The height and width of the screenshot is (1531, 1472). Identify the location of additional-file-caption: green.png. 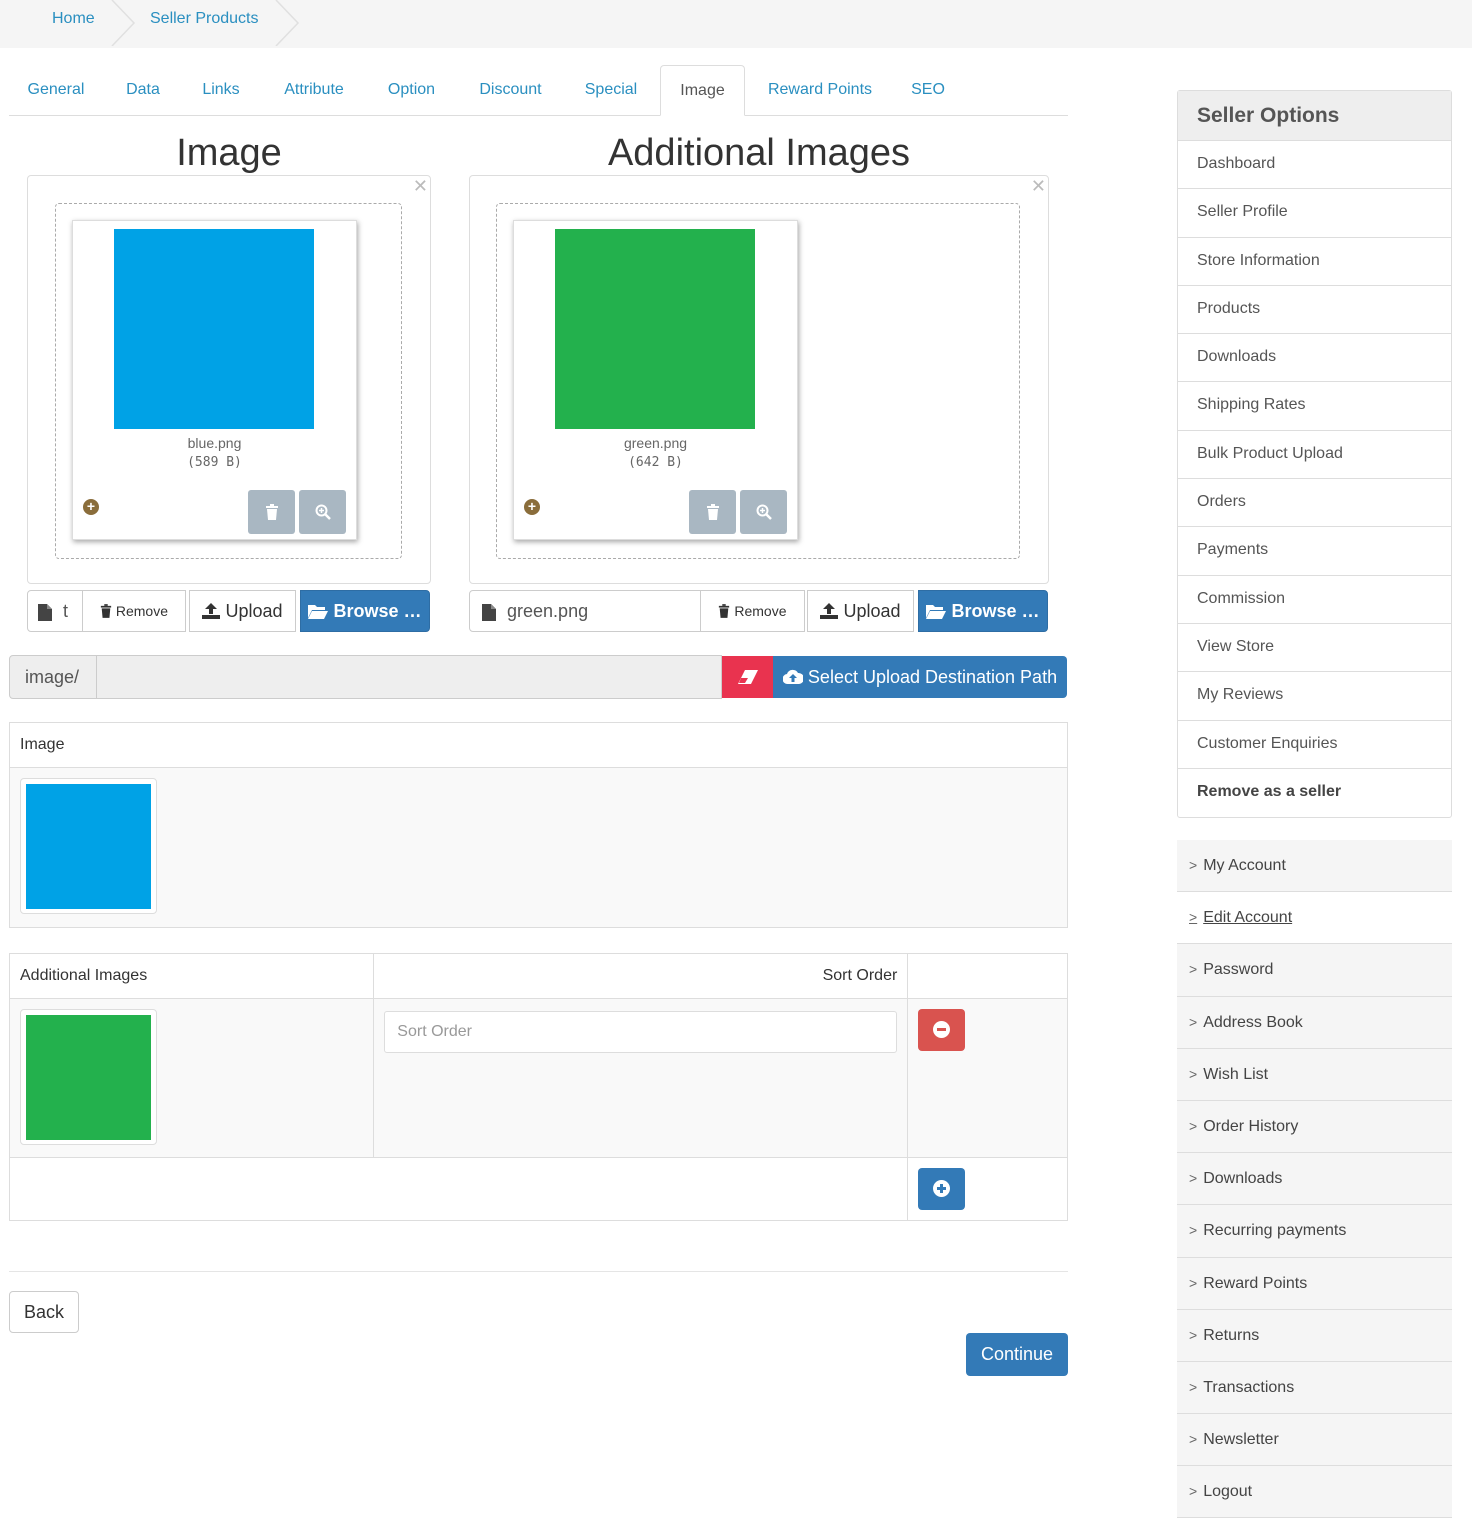
(585, 611).